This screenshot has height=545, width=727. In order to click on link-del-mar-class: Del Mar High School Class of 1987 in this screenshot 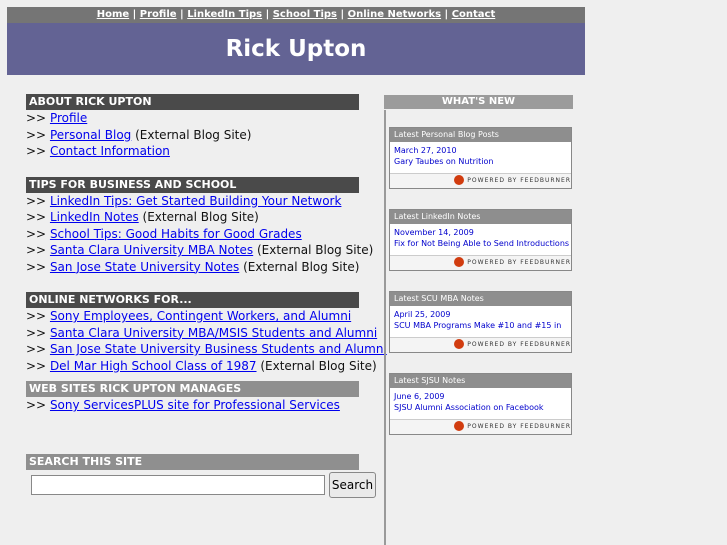, I will do `click(153, 366)`.